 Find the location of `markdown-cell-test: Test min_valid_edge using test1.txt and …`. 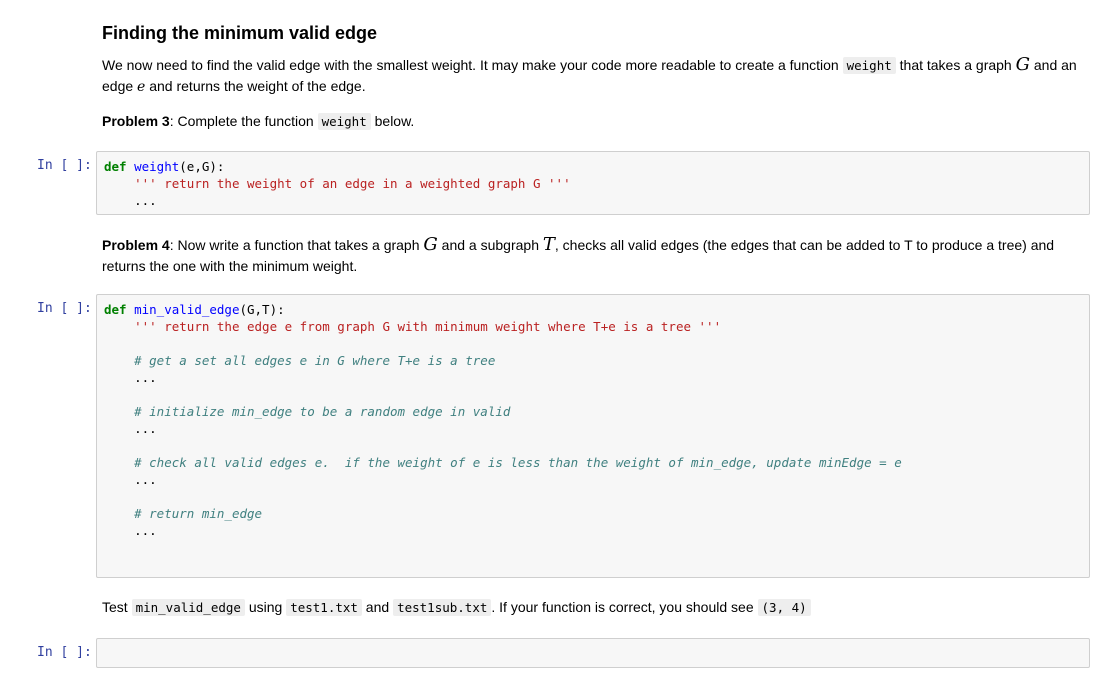

markdown-cell-test: Test min_valid_edge using test1.txt and … is located at coordinates (594, 607).